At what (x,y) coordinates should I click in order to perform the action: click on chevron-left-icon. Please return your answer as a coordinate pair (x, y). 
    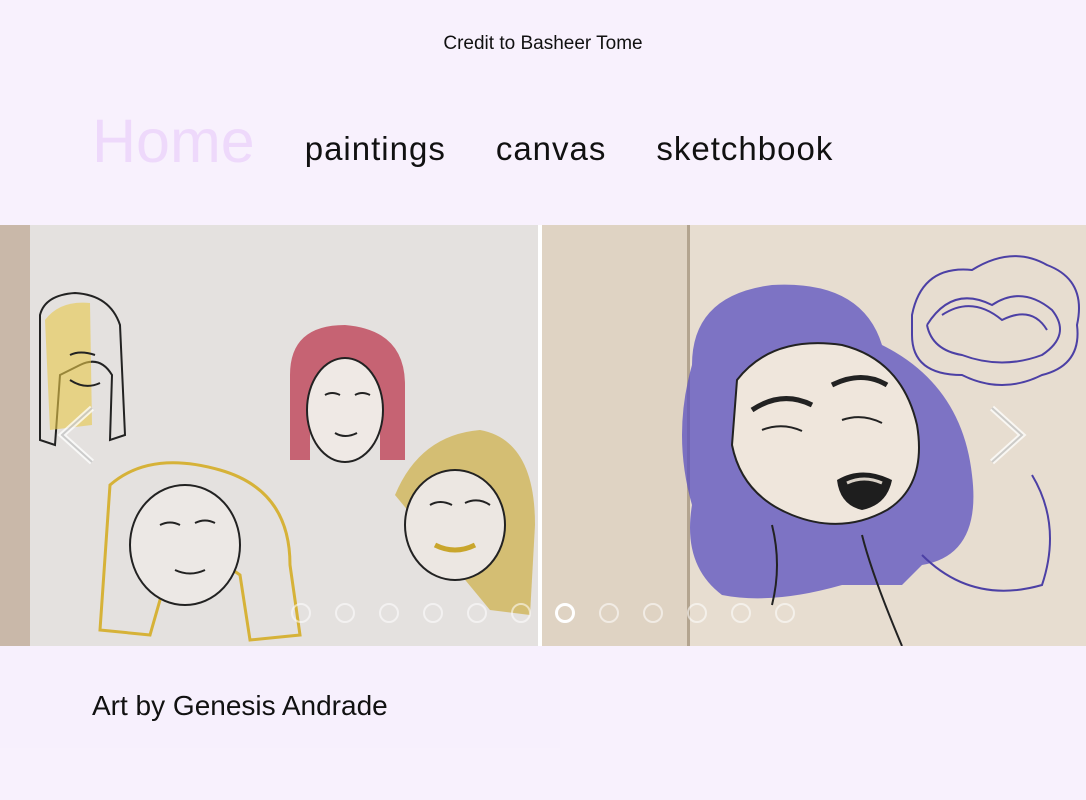
    Looking at the image, I should click on (76, 435).